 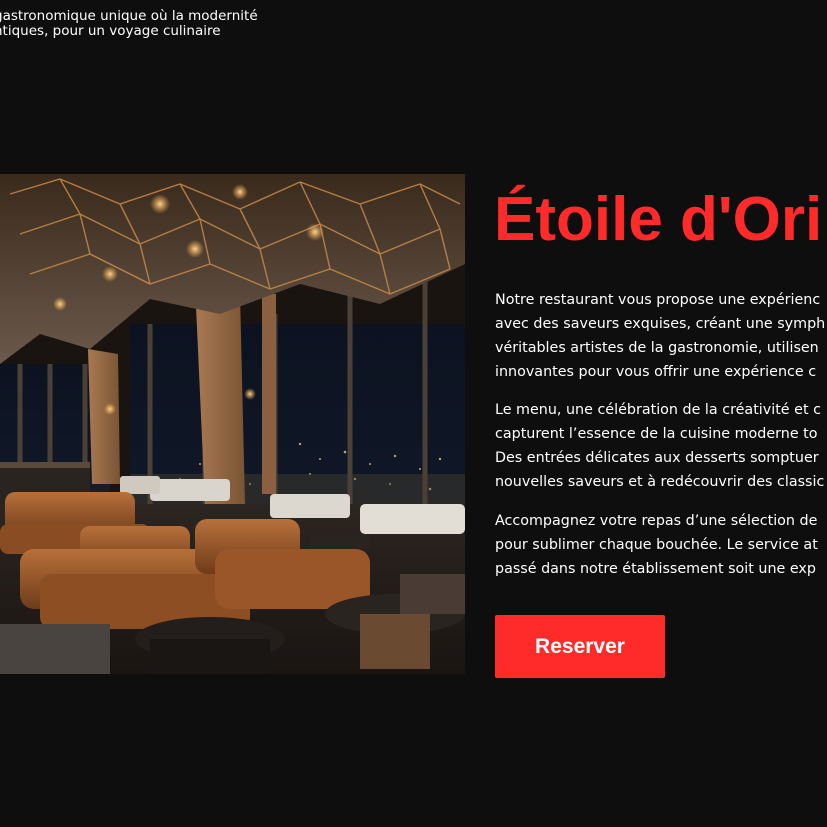 I want to click on restaurant-title: Étoile d'Ori, so click(x=658, y=219).